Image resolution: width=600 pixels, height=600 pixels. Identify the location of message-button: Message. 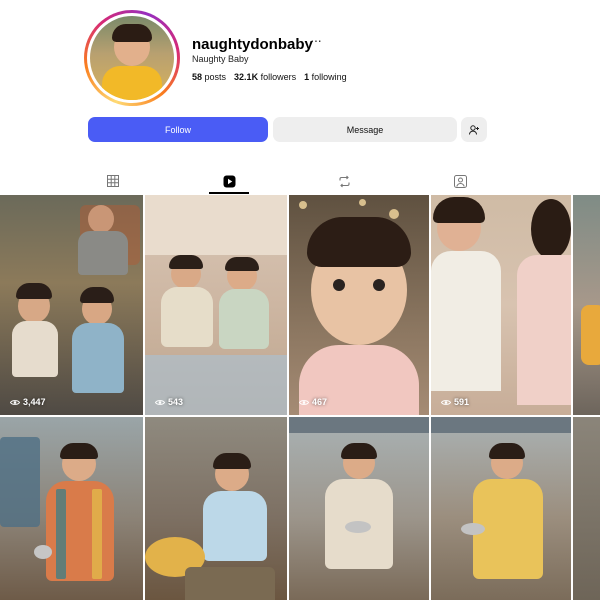
(365, 129).